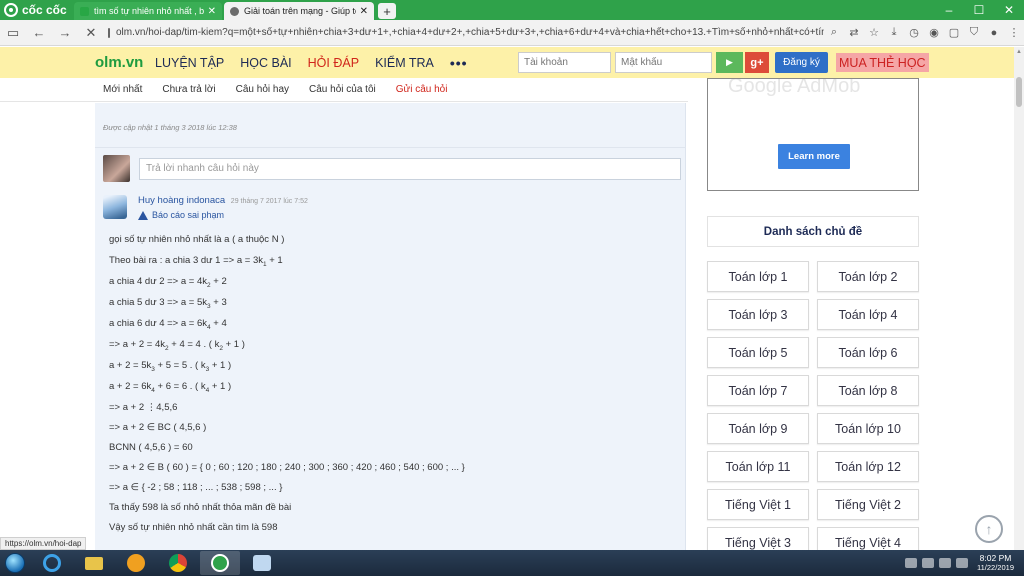 This screenshot has width=1024, height=576. Describe the element at coordinates (979, 10) in the screenshot. I see `maximize-icon: ☐` at that location.